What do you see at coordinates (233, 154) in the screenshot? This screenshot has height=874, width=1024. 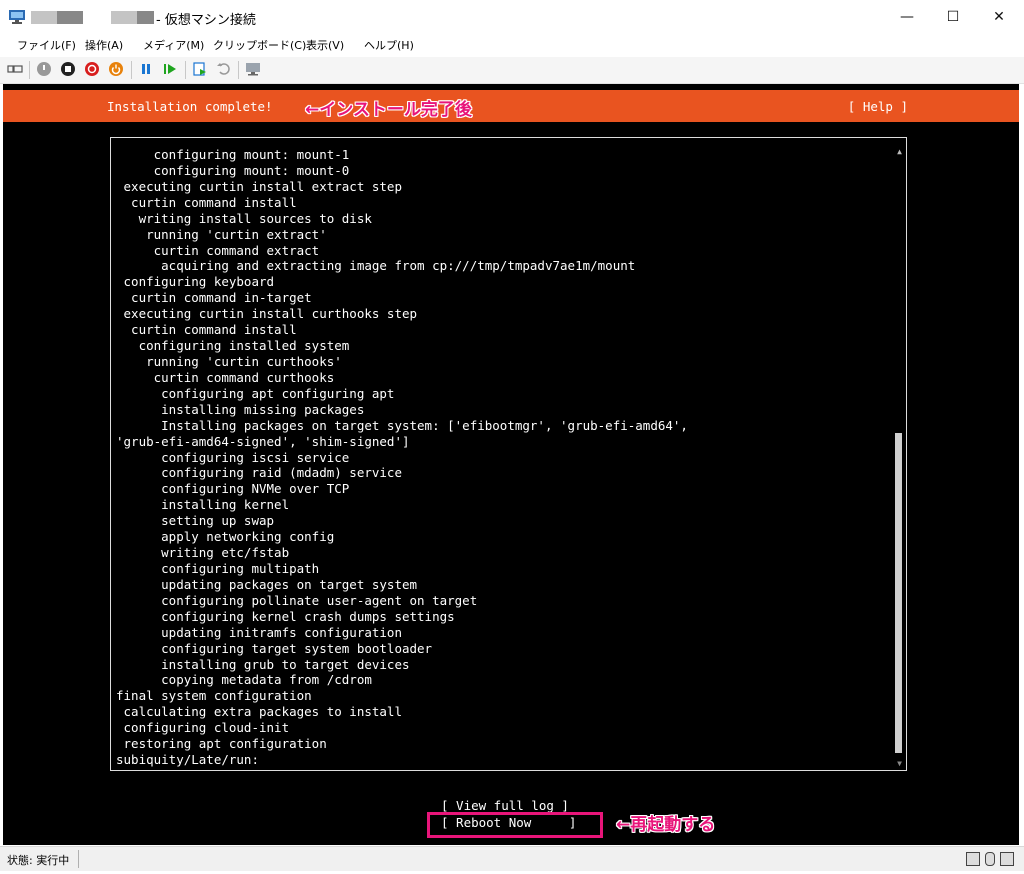 I see `log-line: configuring mount: mount-1` at bounding box center [233, 154].